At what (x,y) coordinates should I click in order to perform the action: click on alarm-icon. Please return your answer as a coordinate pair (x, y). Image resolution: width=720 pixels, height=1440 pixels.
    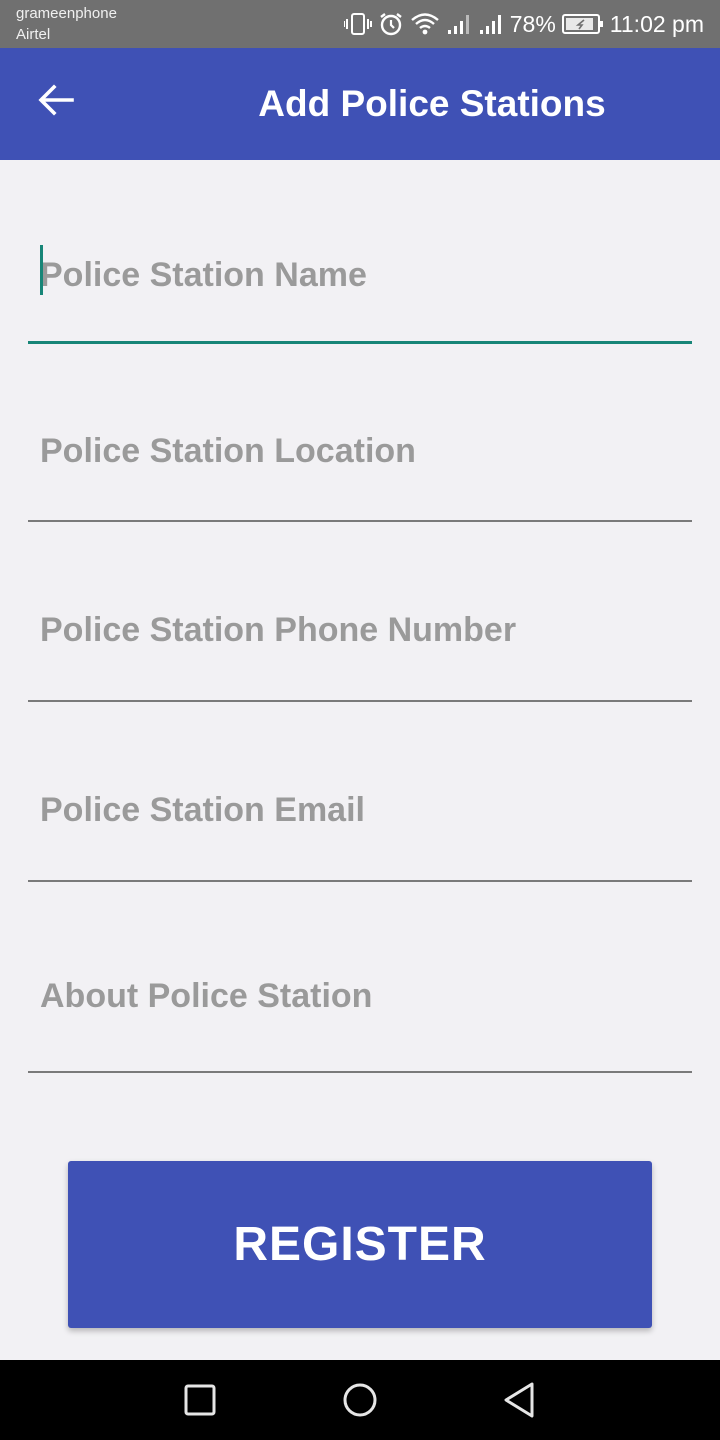
    Looking at the image, I should click on (391, 24).